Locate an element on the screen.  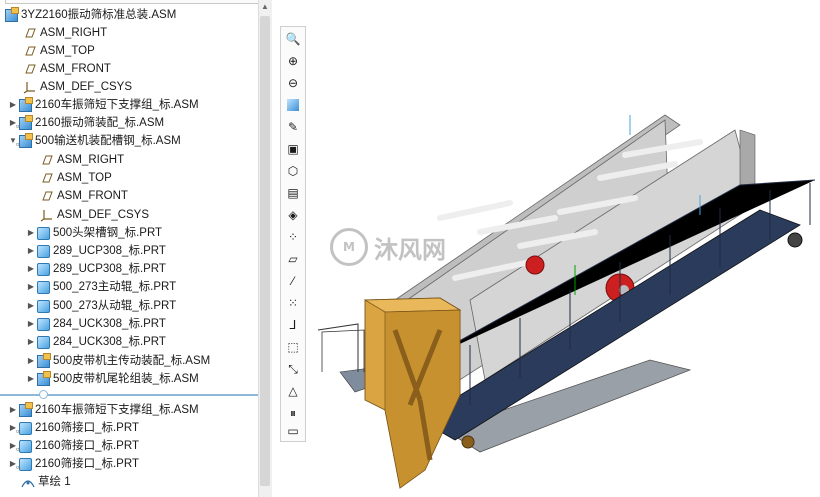
axis-display-icon: ▱ is located at coordinates (293, 259).